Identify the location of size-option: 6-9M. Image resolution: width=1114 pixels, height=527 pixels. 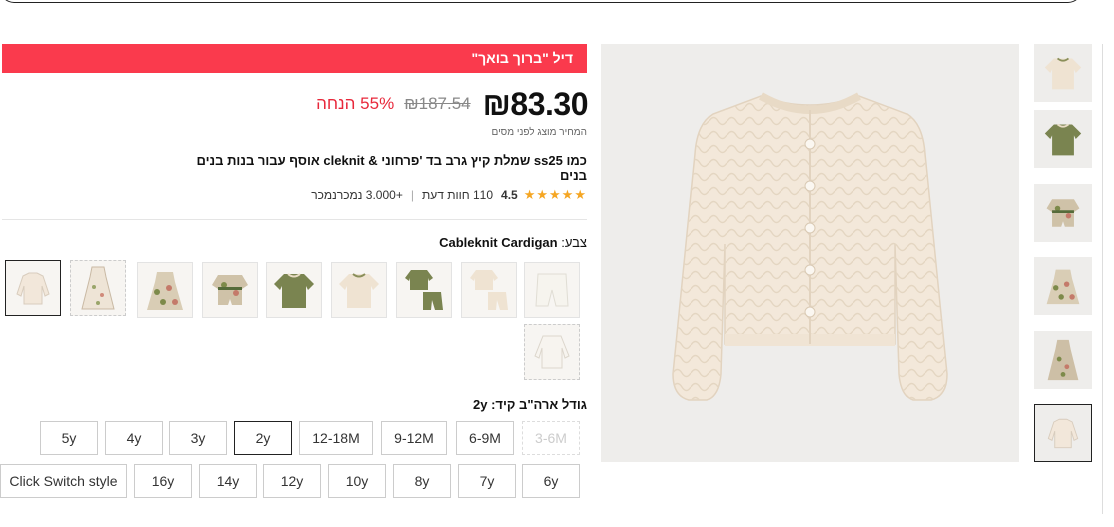
(485, 438).